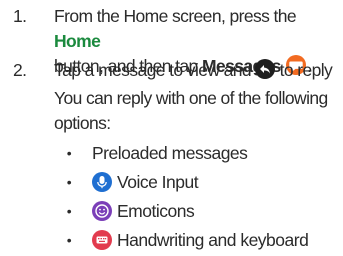 The image size is (343, 256). I want to click on option-label: Voice Input, so click(158, 182).